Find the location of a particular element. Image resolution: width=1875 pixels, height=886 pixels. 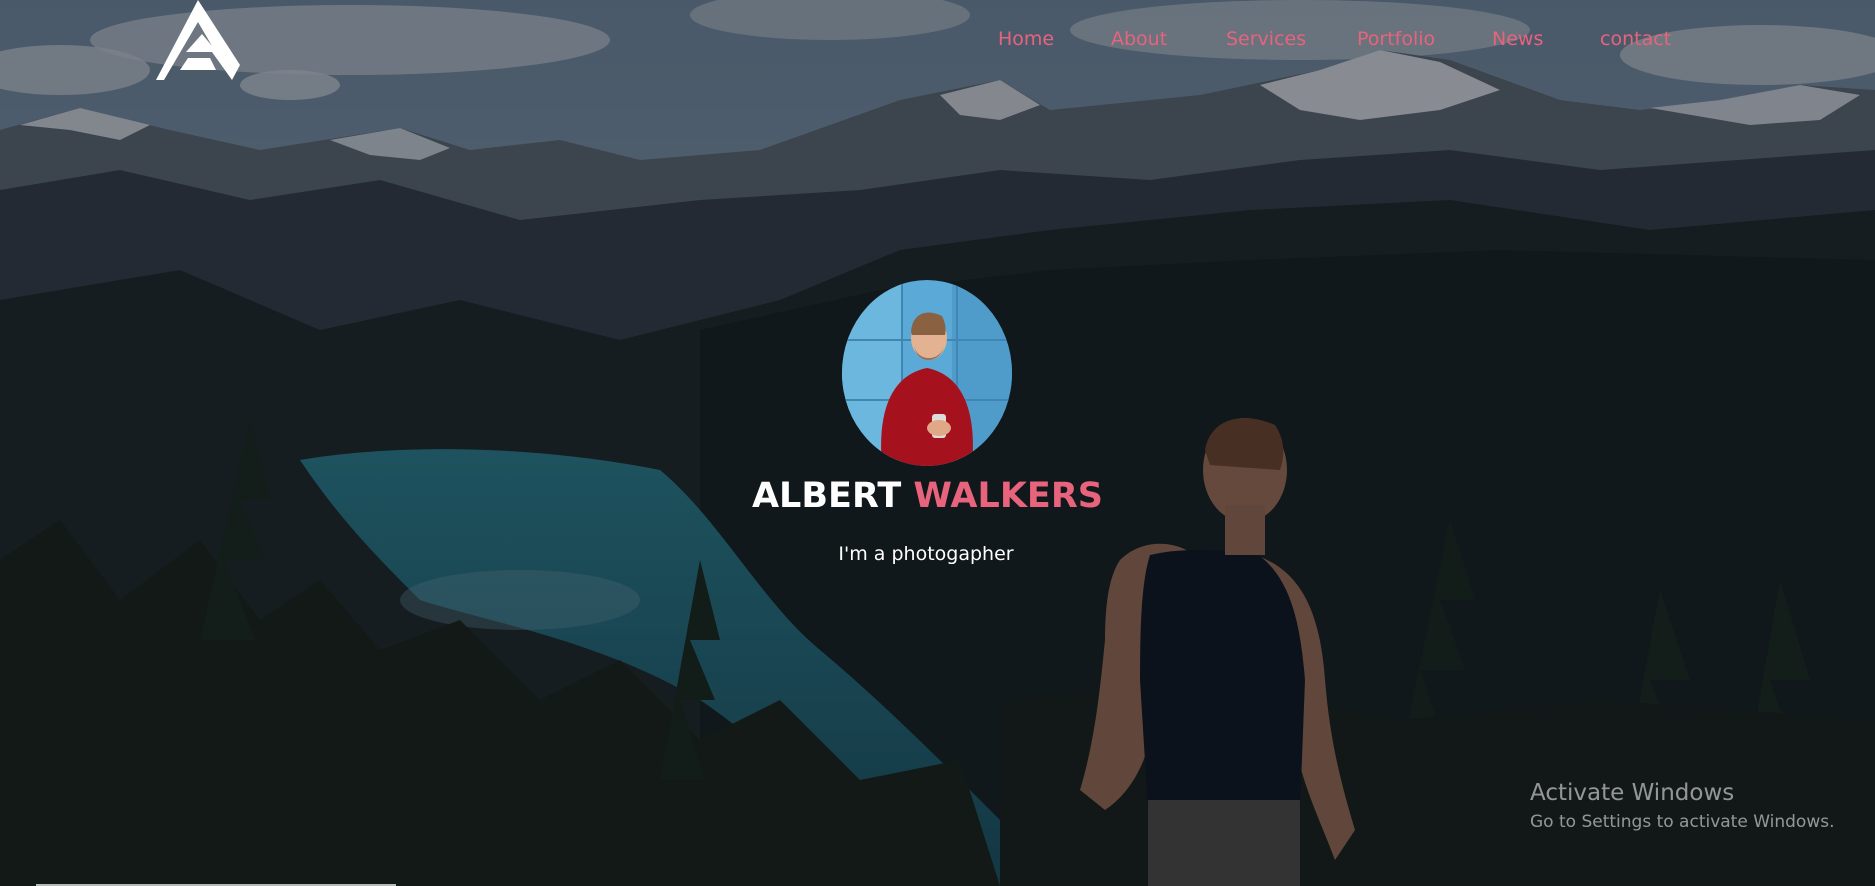

hero-tagline: I'm a photogapher is located at coordinates (926, 554).